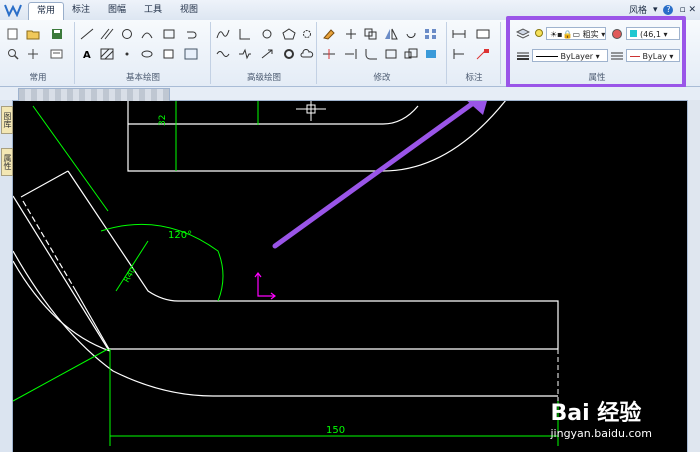 This screenshot has height=452, width=700. What do you see at coordinates (351, 54) in the screenshot?
I see `extend-icon` at bounding box center [351, 54].